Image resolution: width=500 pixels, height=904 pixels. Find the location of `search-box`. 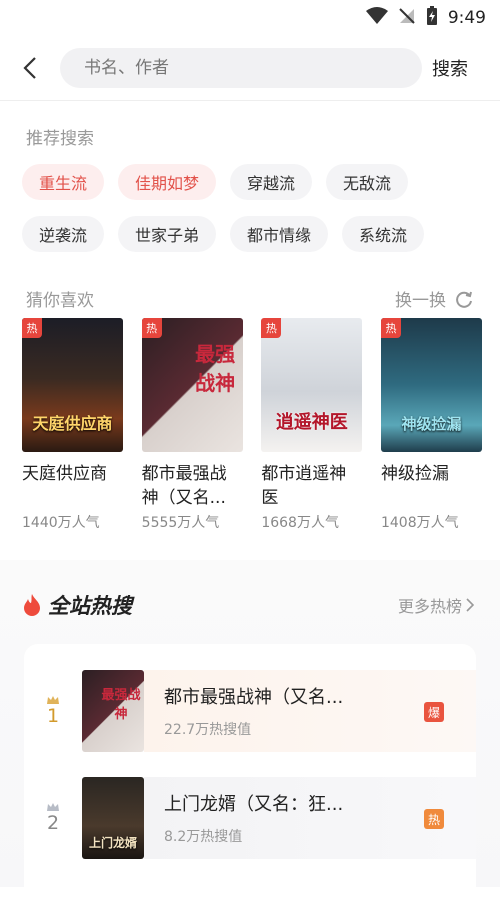

search-box is located at coordinates (241, 68).